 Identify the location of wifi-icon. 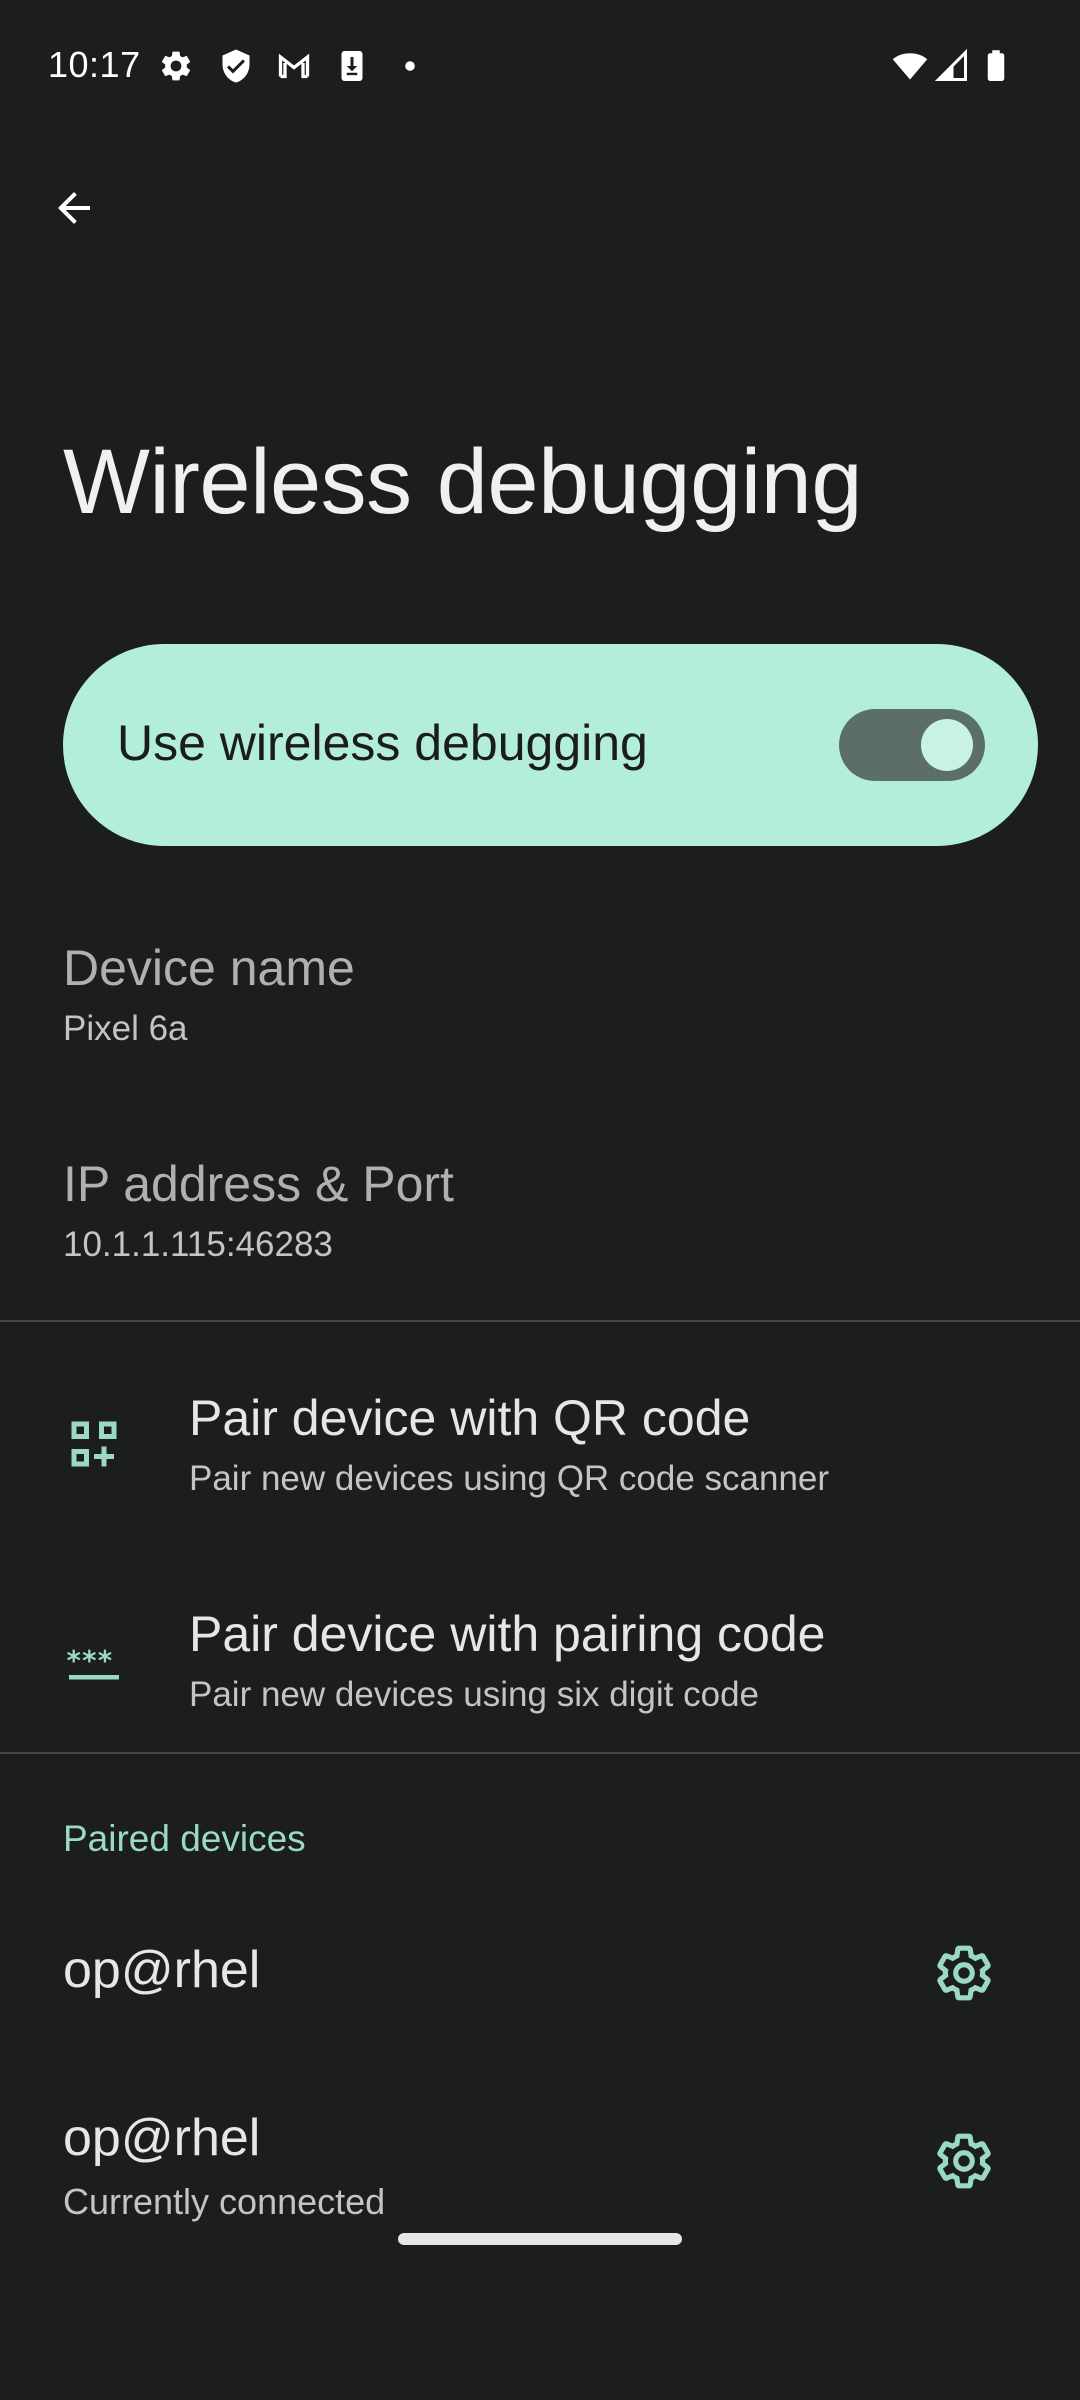
(910, 66).